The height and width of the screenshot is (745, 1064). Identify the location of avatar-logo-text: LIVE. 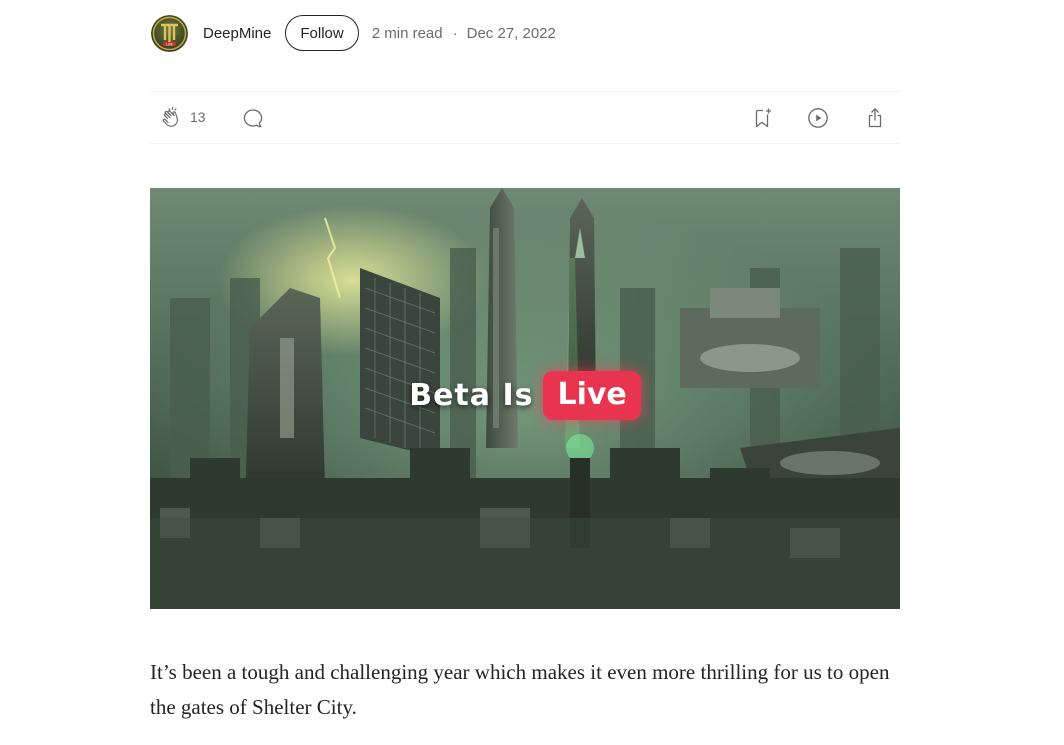
(169, 44).